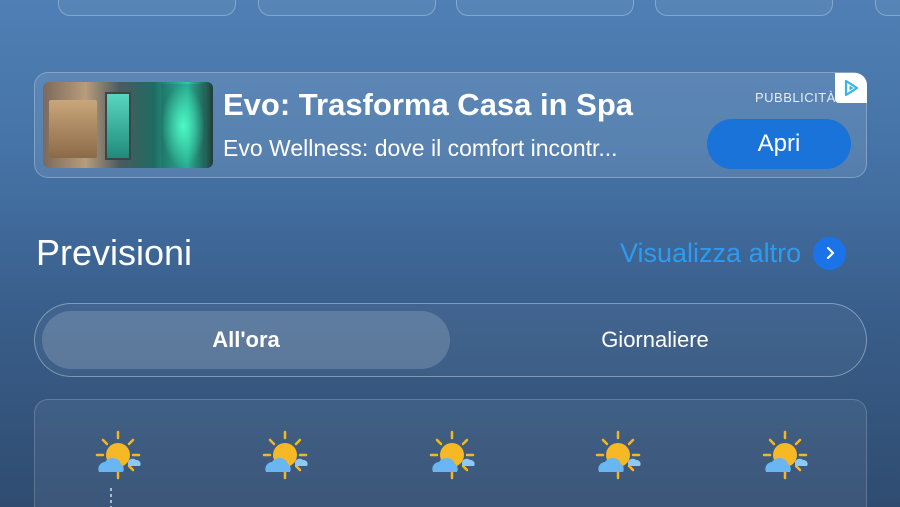 The height and width of the screenshot is (507, 900). What do you see at coordinates (655, 340) in the screenshot?
I see `tab-daily: Giornaliere` at bounding box center [655, 340].